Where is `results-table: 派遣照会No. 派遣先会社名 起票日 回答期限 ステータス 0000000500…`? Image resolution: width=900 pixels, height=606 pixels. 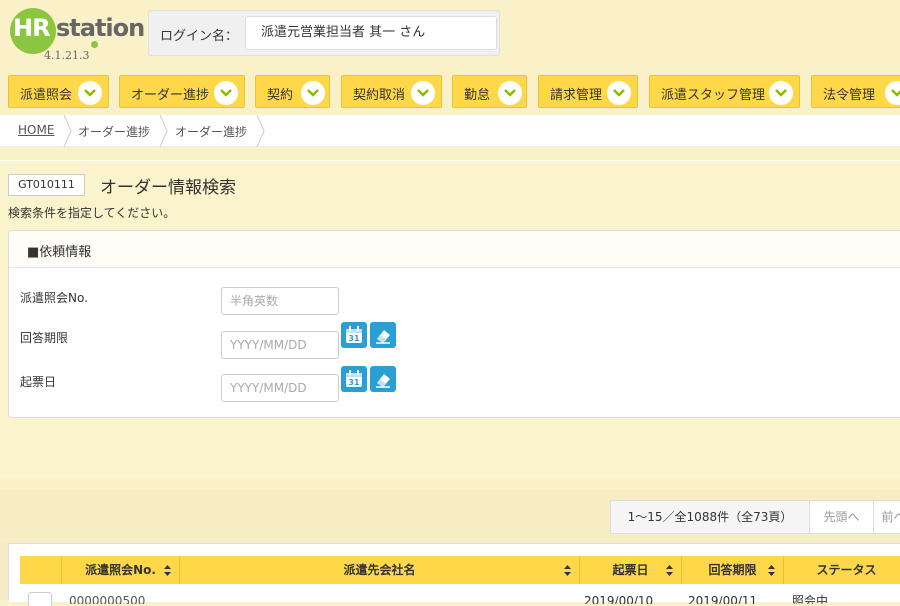 results-table: 派遣照会No. 派遣先会社名 起票日 回答期限 ステータス 0000000500… is located at coordinates (454, 574).